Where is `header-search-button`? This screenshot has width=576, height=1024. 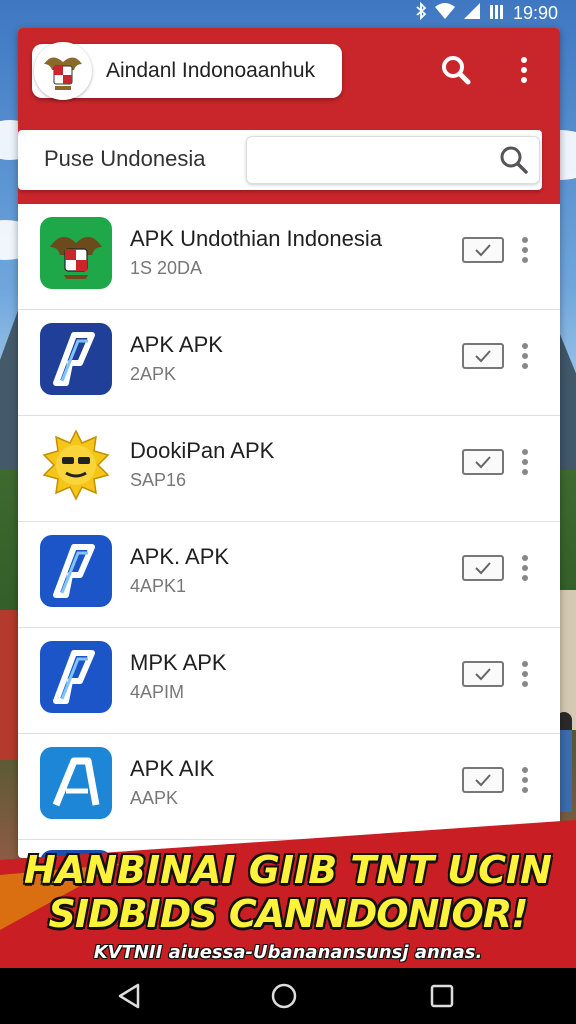 header-search-button is located at coordinates (456, 70).